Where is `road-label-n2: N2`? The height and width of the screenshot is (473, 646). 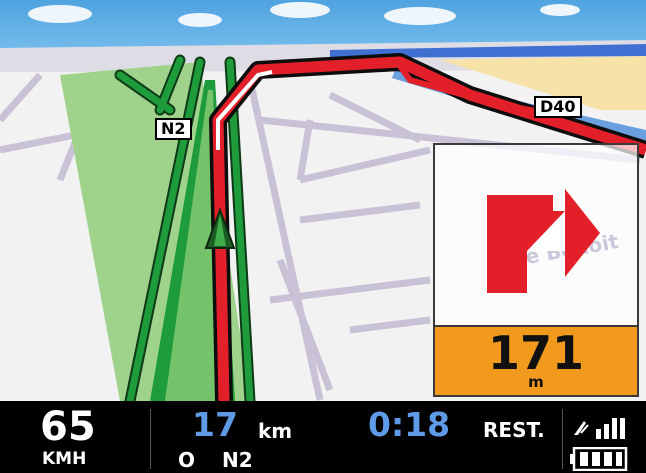
road-label-n2: N2 is located at coordinates (173, 129).